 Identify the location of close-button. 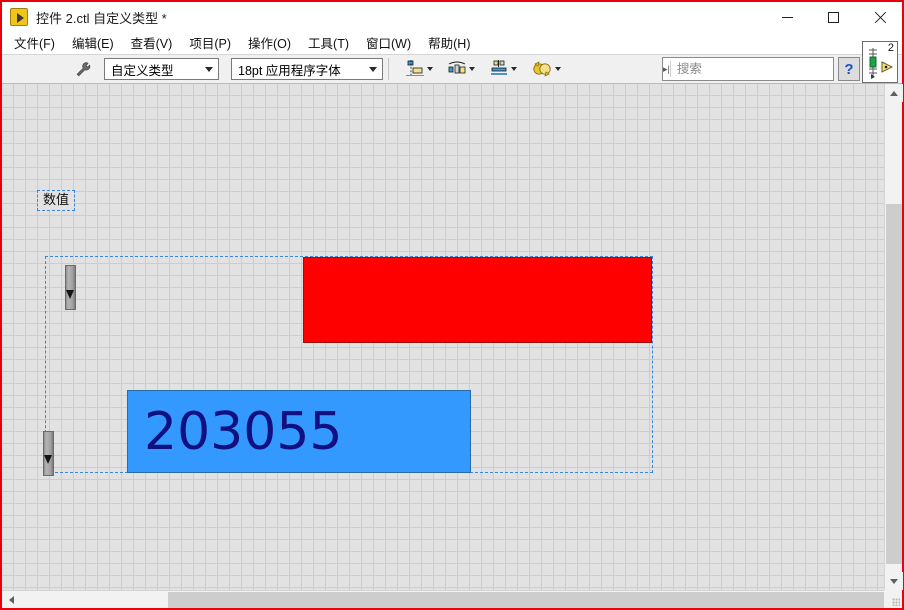
(879, 17).